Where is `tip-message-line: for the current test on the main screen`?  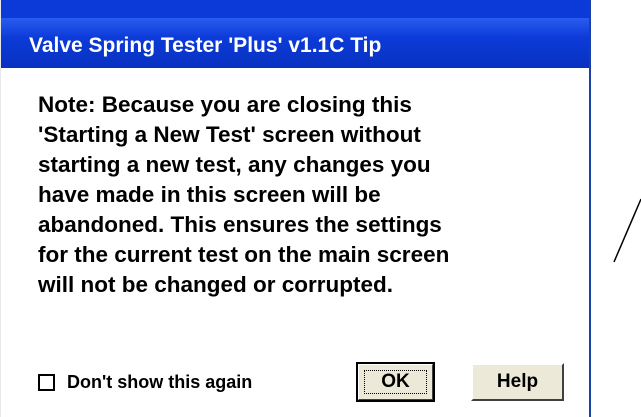
tip-message-line: for the current test on the main screen is located at coordinates (244, 254).